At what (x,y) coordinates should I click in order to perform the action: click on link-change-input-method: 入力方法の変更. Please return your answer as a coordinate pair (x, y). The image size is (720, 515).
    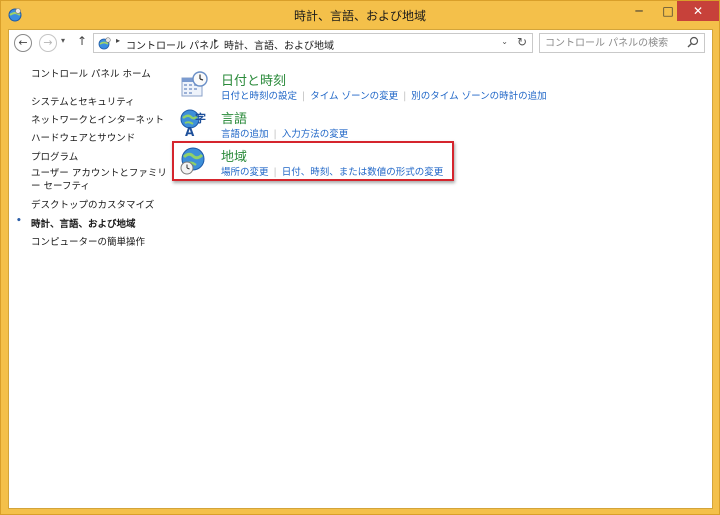
    Looking at the image, I should click on (315, 134).